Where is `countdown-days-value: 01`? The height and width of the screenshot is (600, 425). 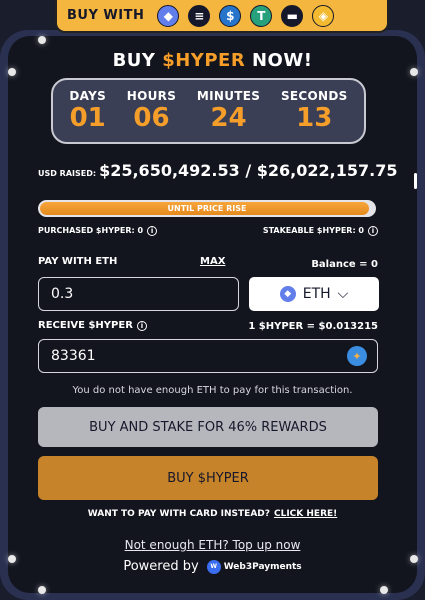 countdown-days-value: 01 is located at coordinates (87, 118).